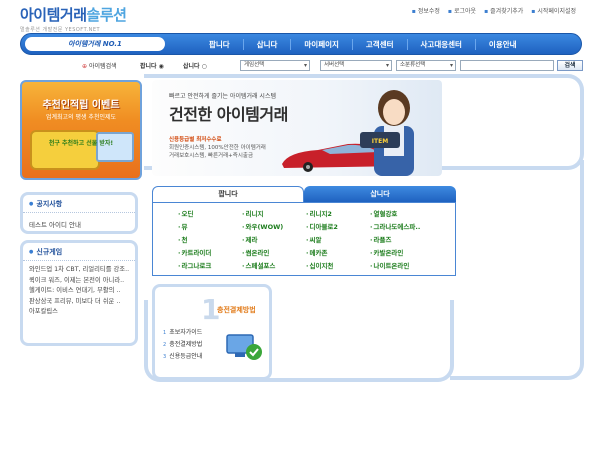  Describe the element at coordinates (217, 148) in the screenshot. I see `banner-feature-2: 회원인증시스템, 100%안전한 아이템거래` at that location.